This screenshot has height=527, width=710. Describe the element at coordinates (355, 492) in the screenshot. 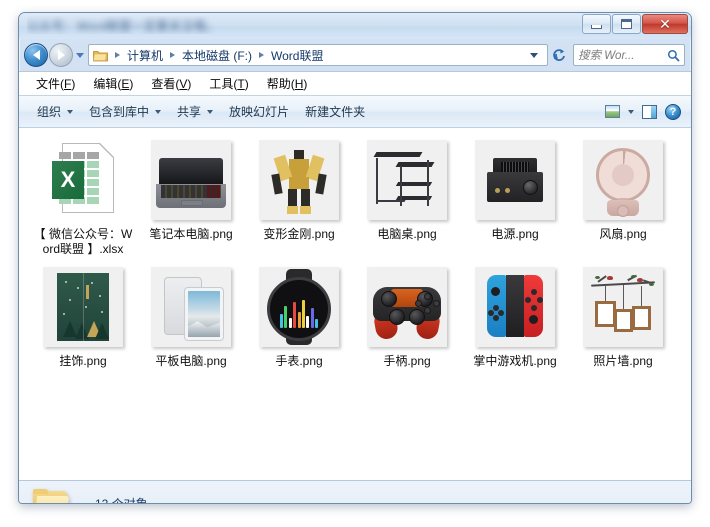

I see `status-bar: 12 个对象` at that location.